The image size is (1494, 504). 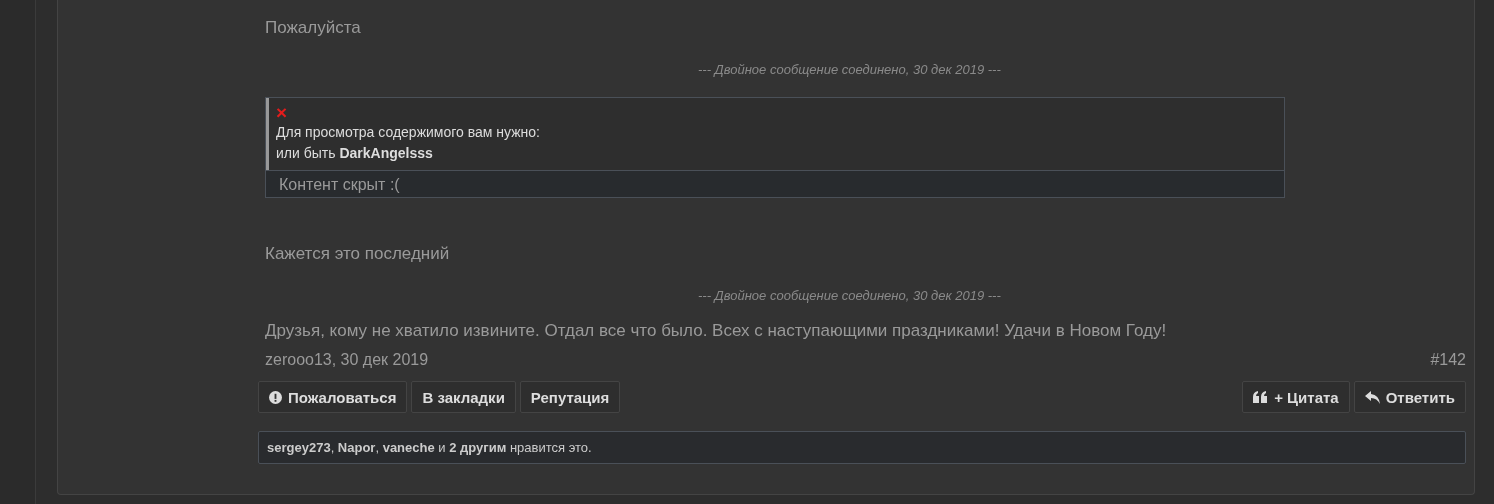 What do you see at coordinates (716, 331) in the screenshot?
I see `message-text: Друзья, кому не хватило извините. Отдал все что было. Всех с наступающими праздниками! Удачи в Новом Году!` at bounding box center [716, 331].